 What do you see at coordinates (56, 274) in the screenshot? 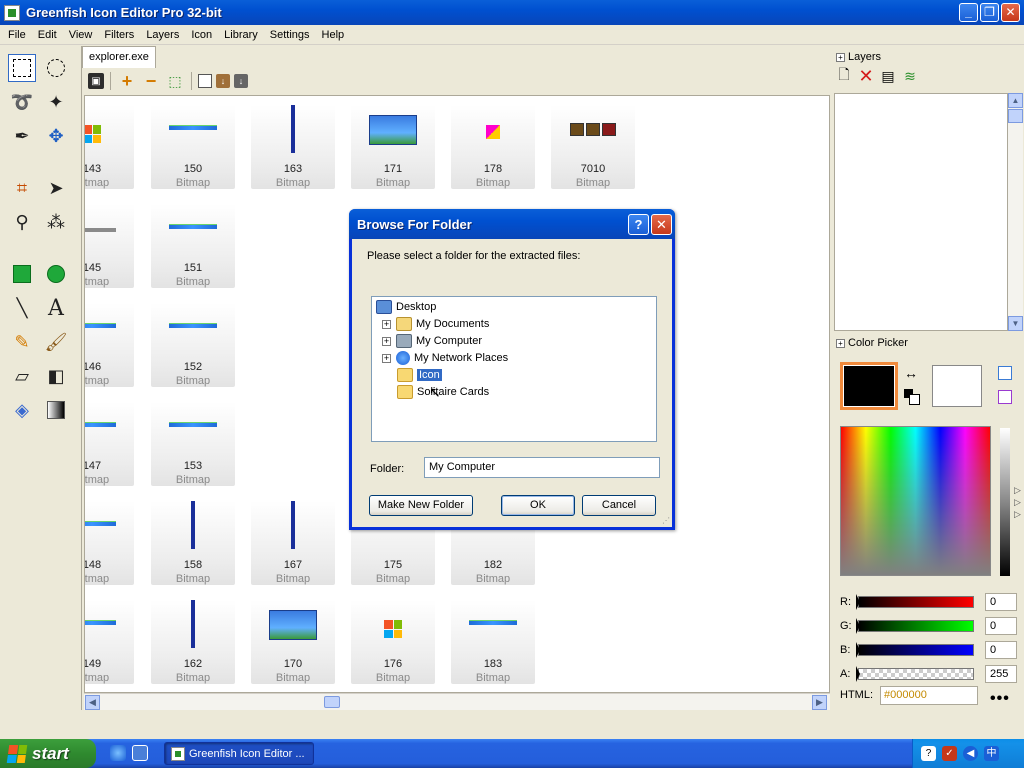
I see `ellipse-tool` at bounding box center [56, 274].